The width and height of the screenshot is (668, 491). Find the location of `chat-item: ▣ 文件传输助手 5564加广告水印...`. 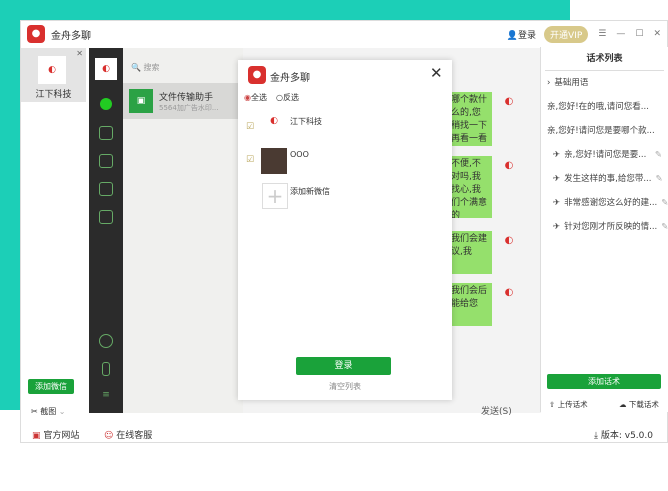

chat-item: ▣ 文件传输助手 5564加广告水印... is located at coordinates (183, 101).